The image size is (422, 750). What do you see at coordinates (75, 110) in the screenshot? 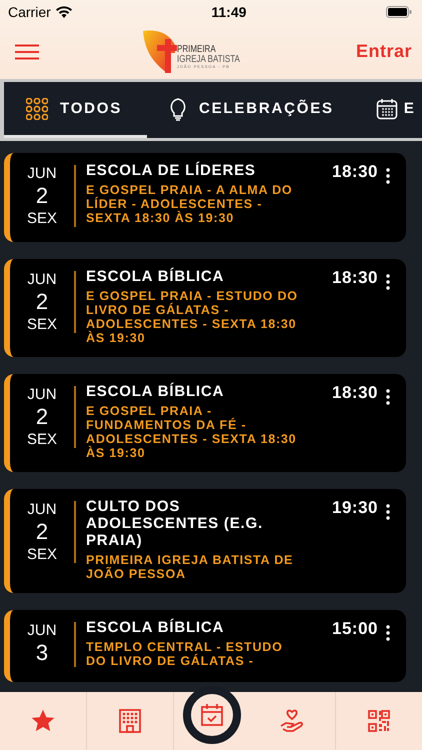
I see `category-tab: TODOS` at bounding box center [75, 110].